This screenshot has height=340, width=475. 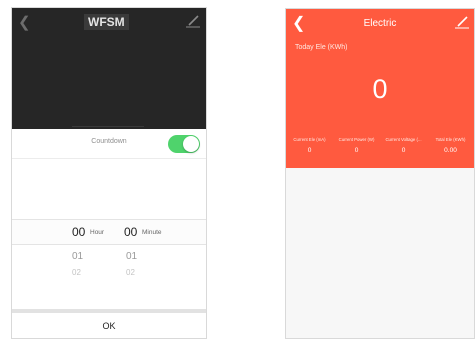 What do you see at coordinates (321, 47) in the screenshot?
I see `today-ele-label: Today Ele (KWh)` at bounding box center [321, 47].